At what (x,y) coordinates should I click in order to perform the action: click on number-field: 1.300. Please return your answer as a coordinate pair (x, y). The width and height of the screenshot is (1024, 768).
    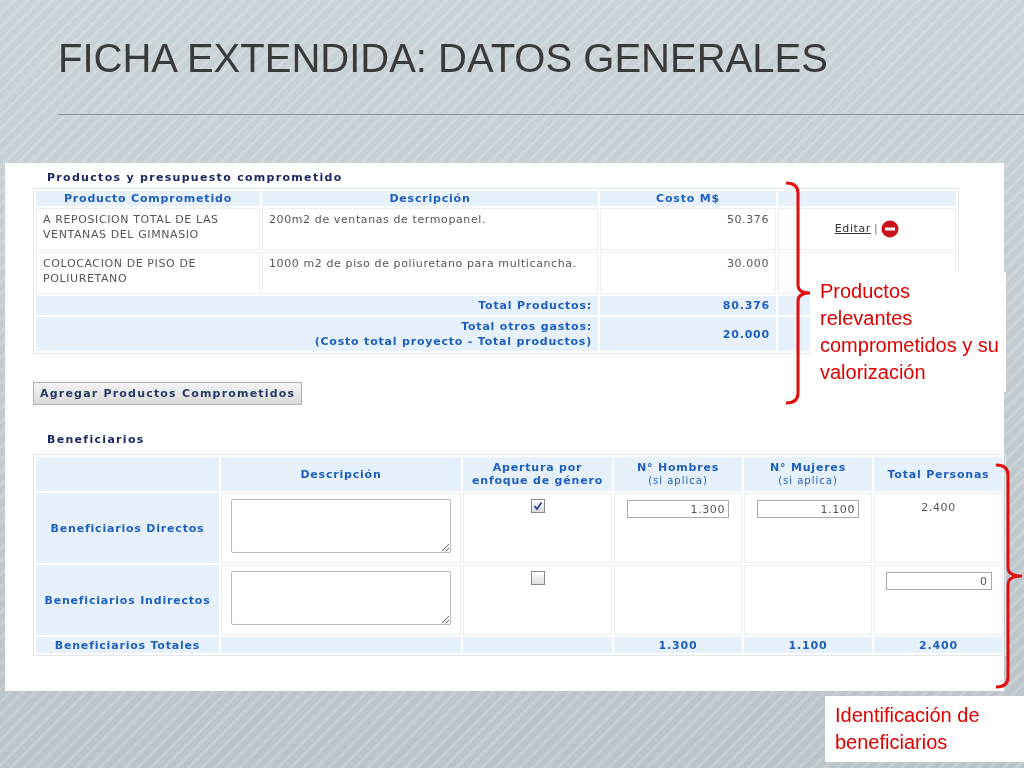
    Looking at the image, I should click on (678, 509).